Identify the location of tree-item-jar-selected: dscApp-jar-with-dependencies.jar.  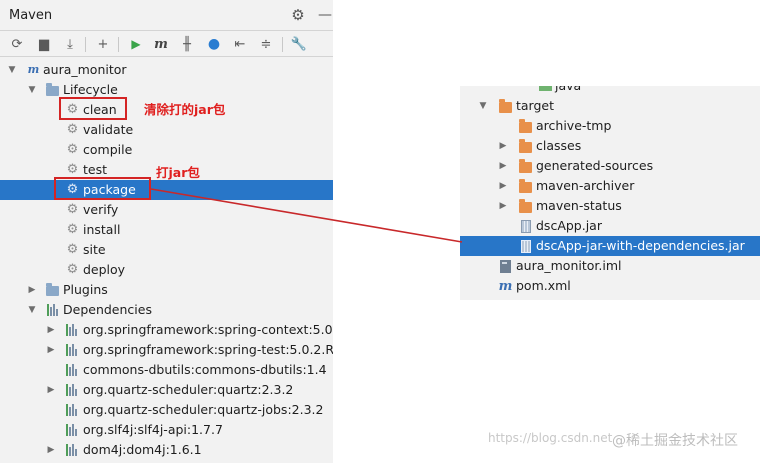
(610, 246).